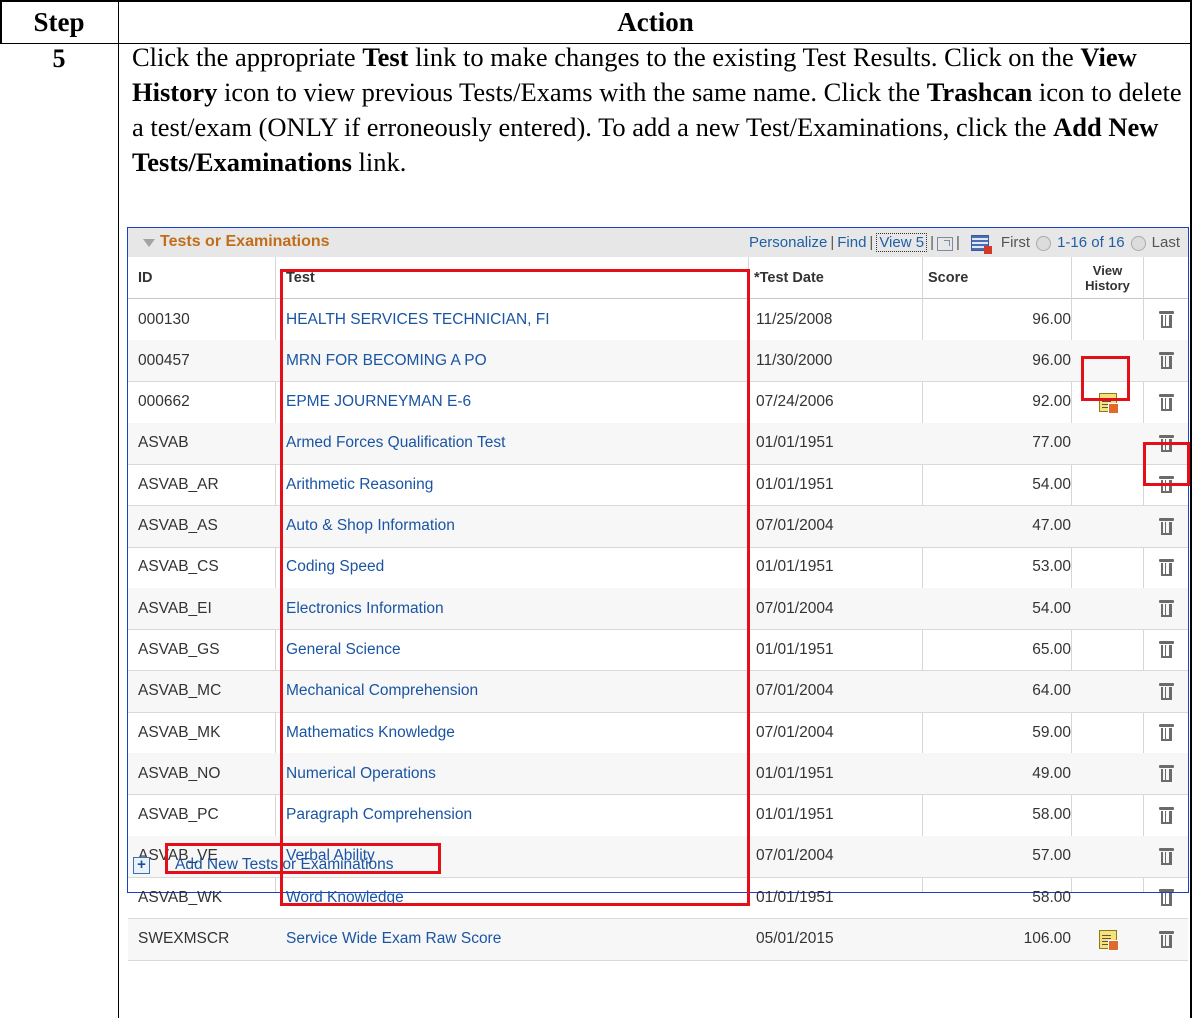 Image resolution: width=1192 pixels, height=1018 pixels. I want to click on row-score: 47.00, so click(1051, 525).